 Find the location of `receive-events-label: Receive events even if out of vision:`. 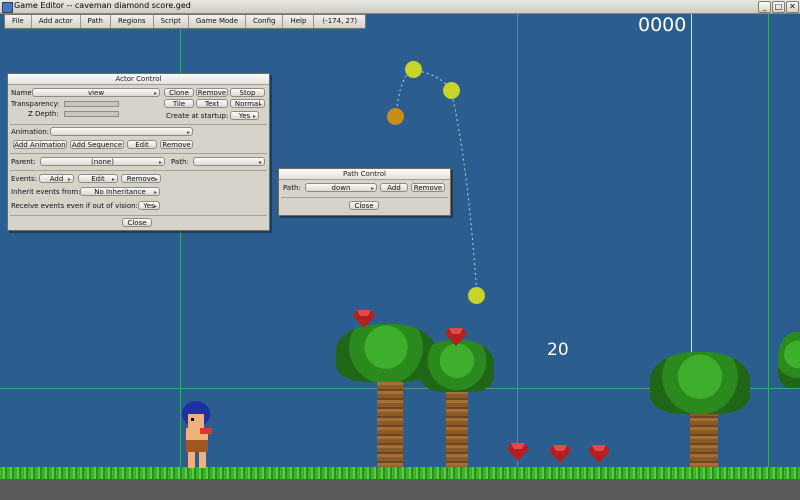

receive-events-label: Receive events even if out of vision: is located at coordinates (74, 206).